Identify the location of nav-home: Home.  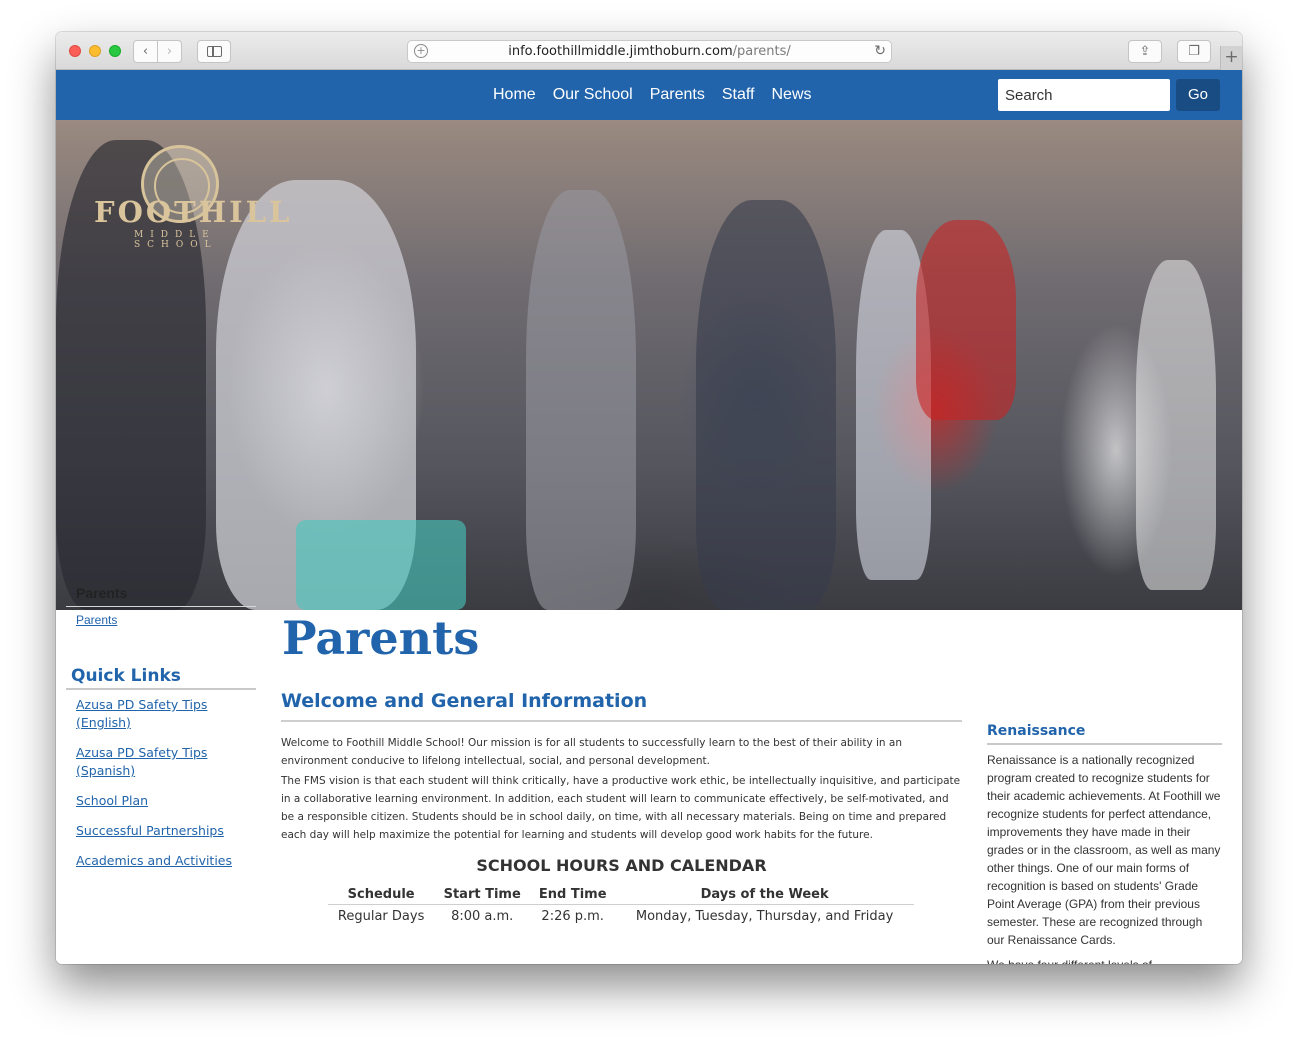
(514, 95).